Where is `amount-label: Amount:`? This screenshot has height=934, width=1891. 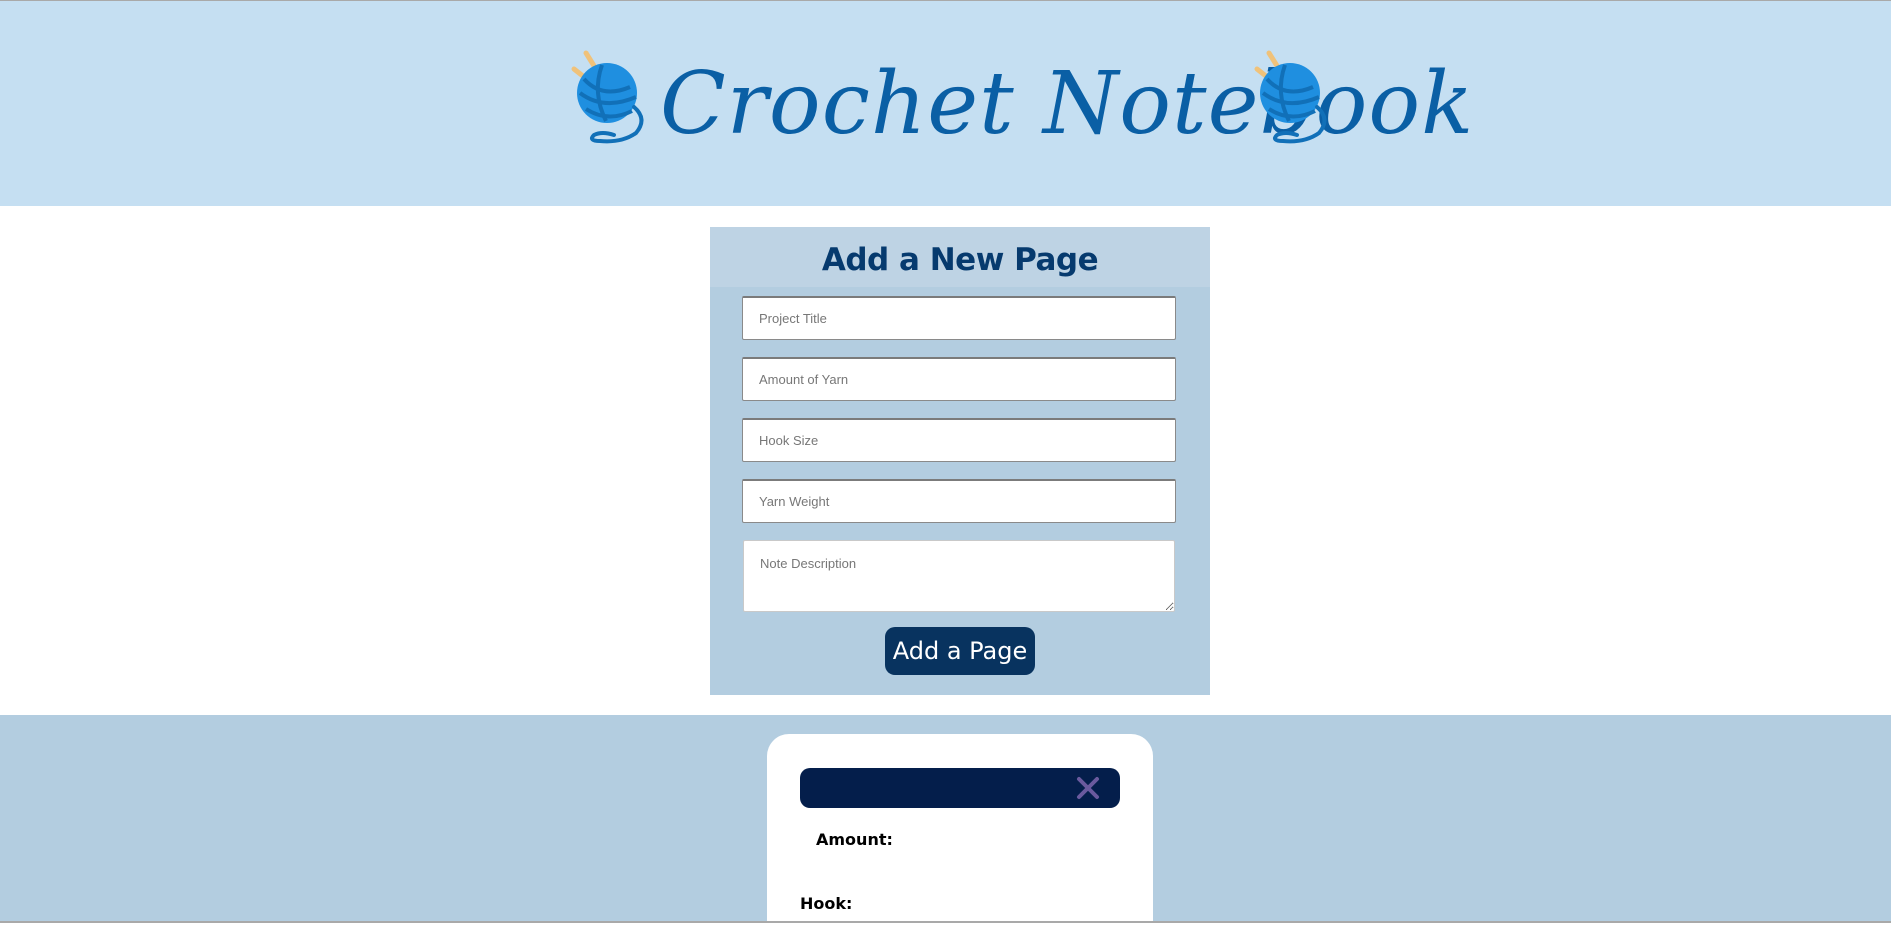 amount-label: Amount: is located at coordinates (854, 839).